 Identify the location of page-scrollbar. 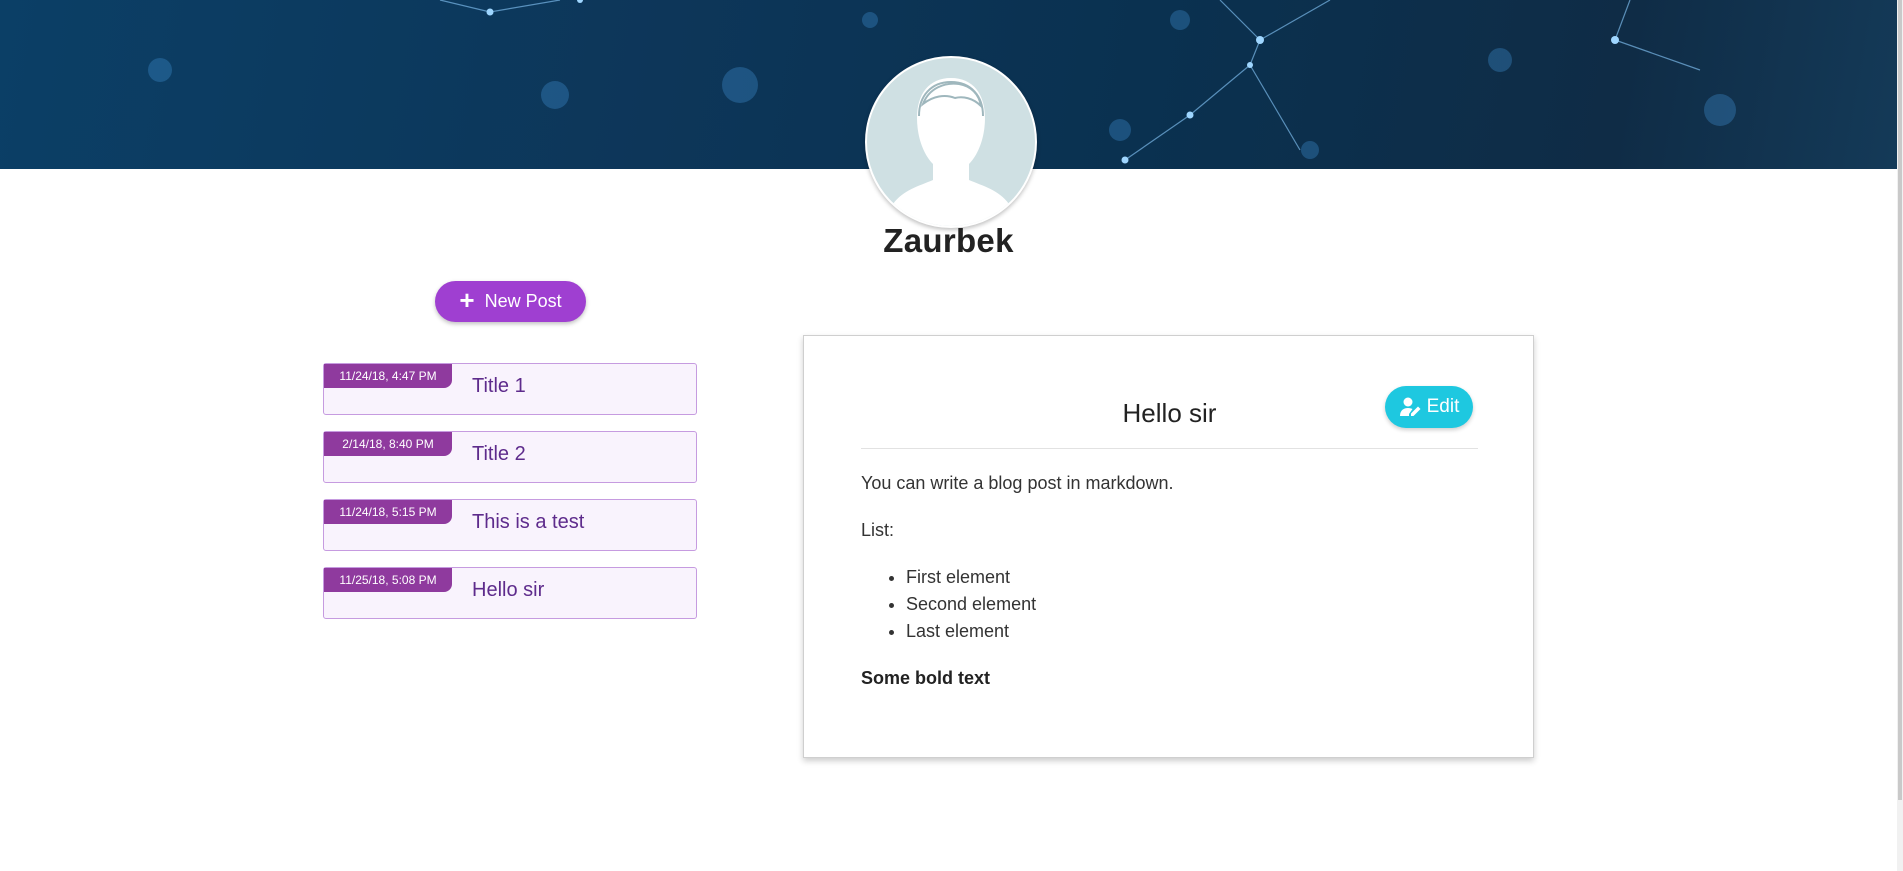
(1900, 435).